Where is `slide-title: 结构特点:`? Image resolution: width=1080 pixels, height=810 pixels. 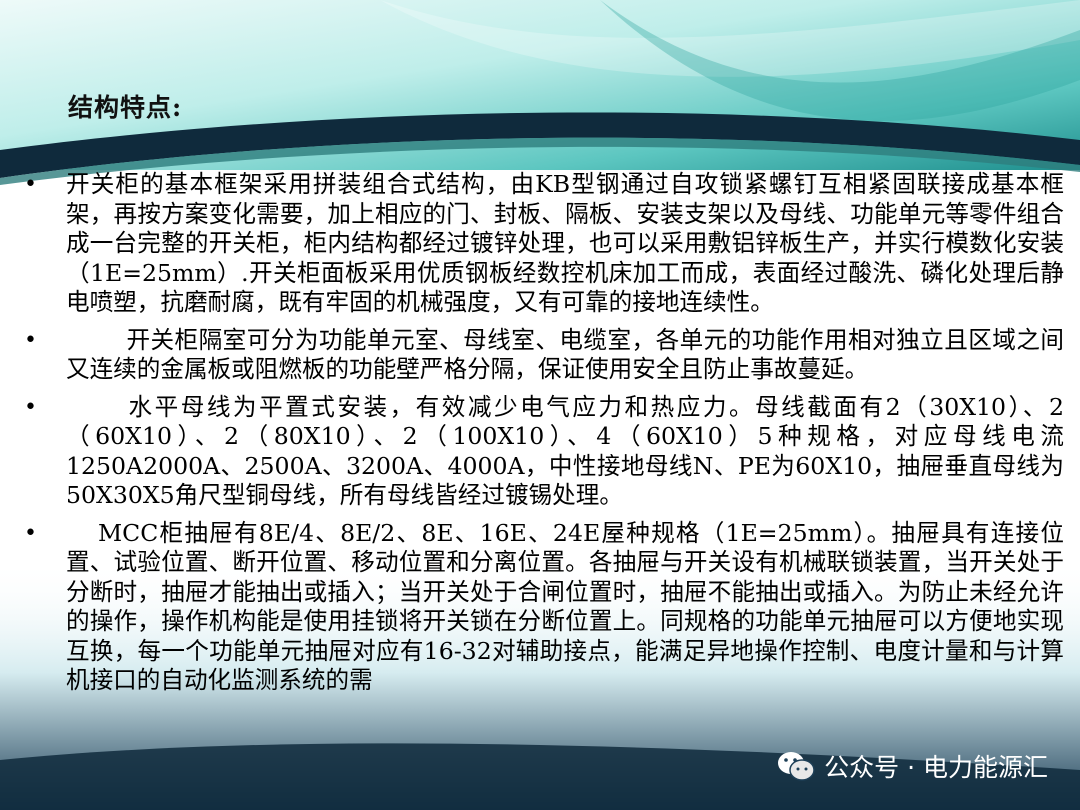 slide-title: 结构特点: is located at coordinates (125, 107).